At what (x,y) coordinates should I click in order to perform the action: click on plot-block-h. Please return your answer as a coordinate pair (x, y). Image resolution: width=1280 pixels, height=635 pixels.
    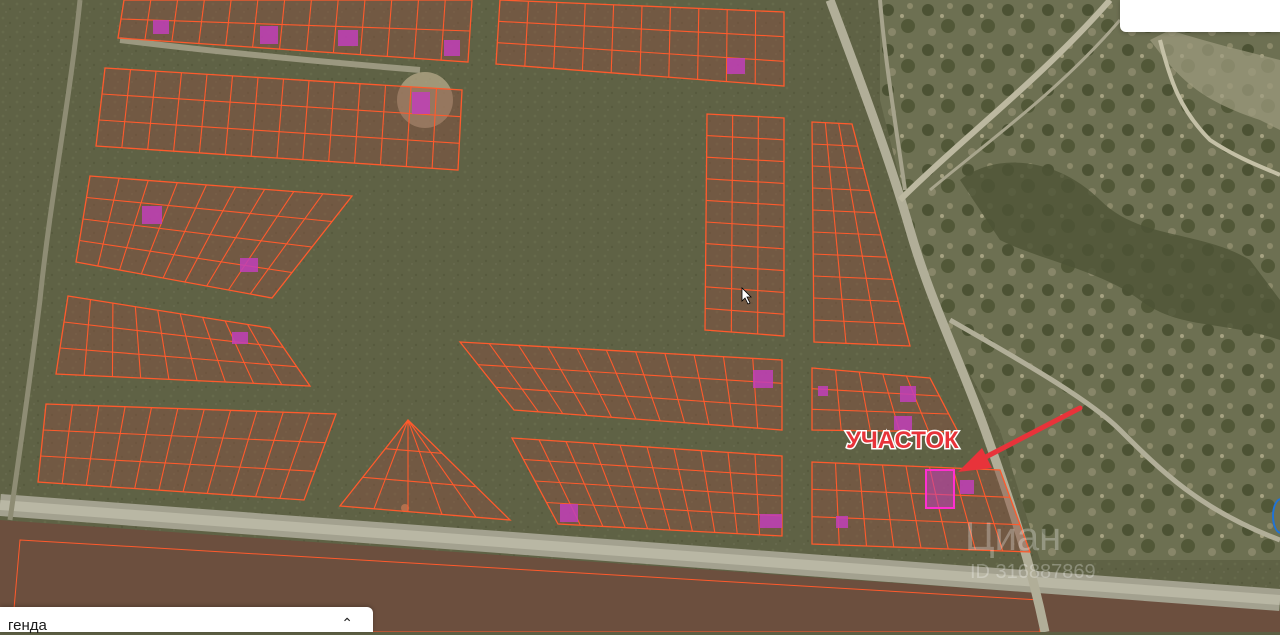
    Looking at the image, I should click on (187, 452).